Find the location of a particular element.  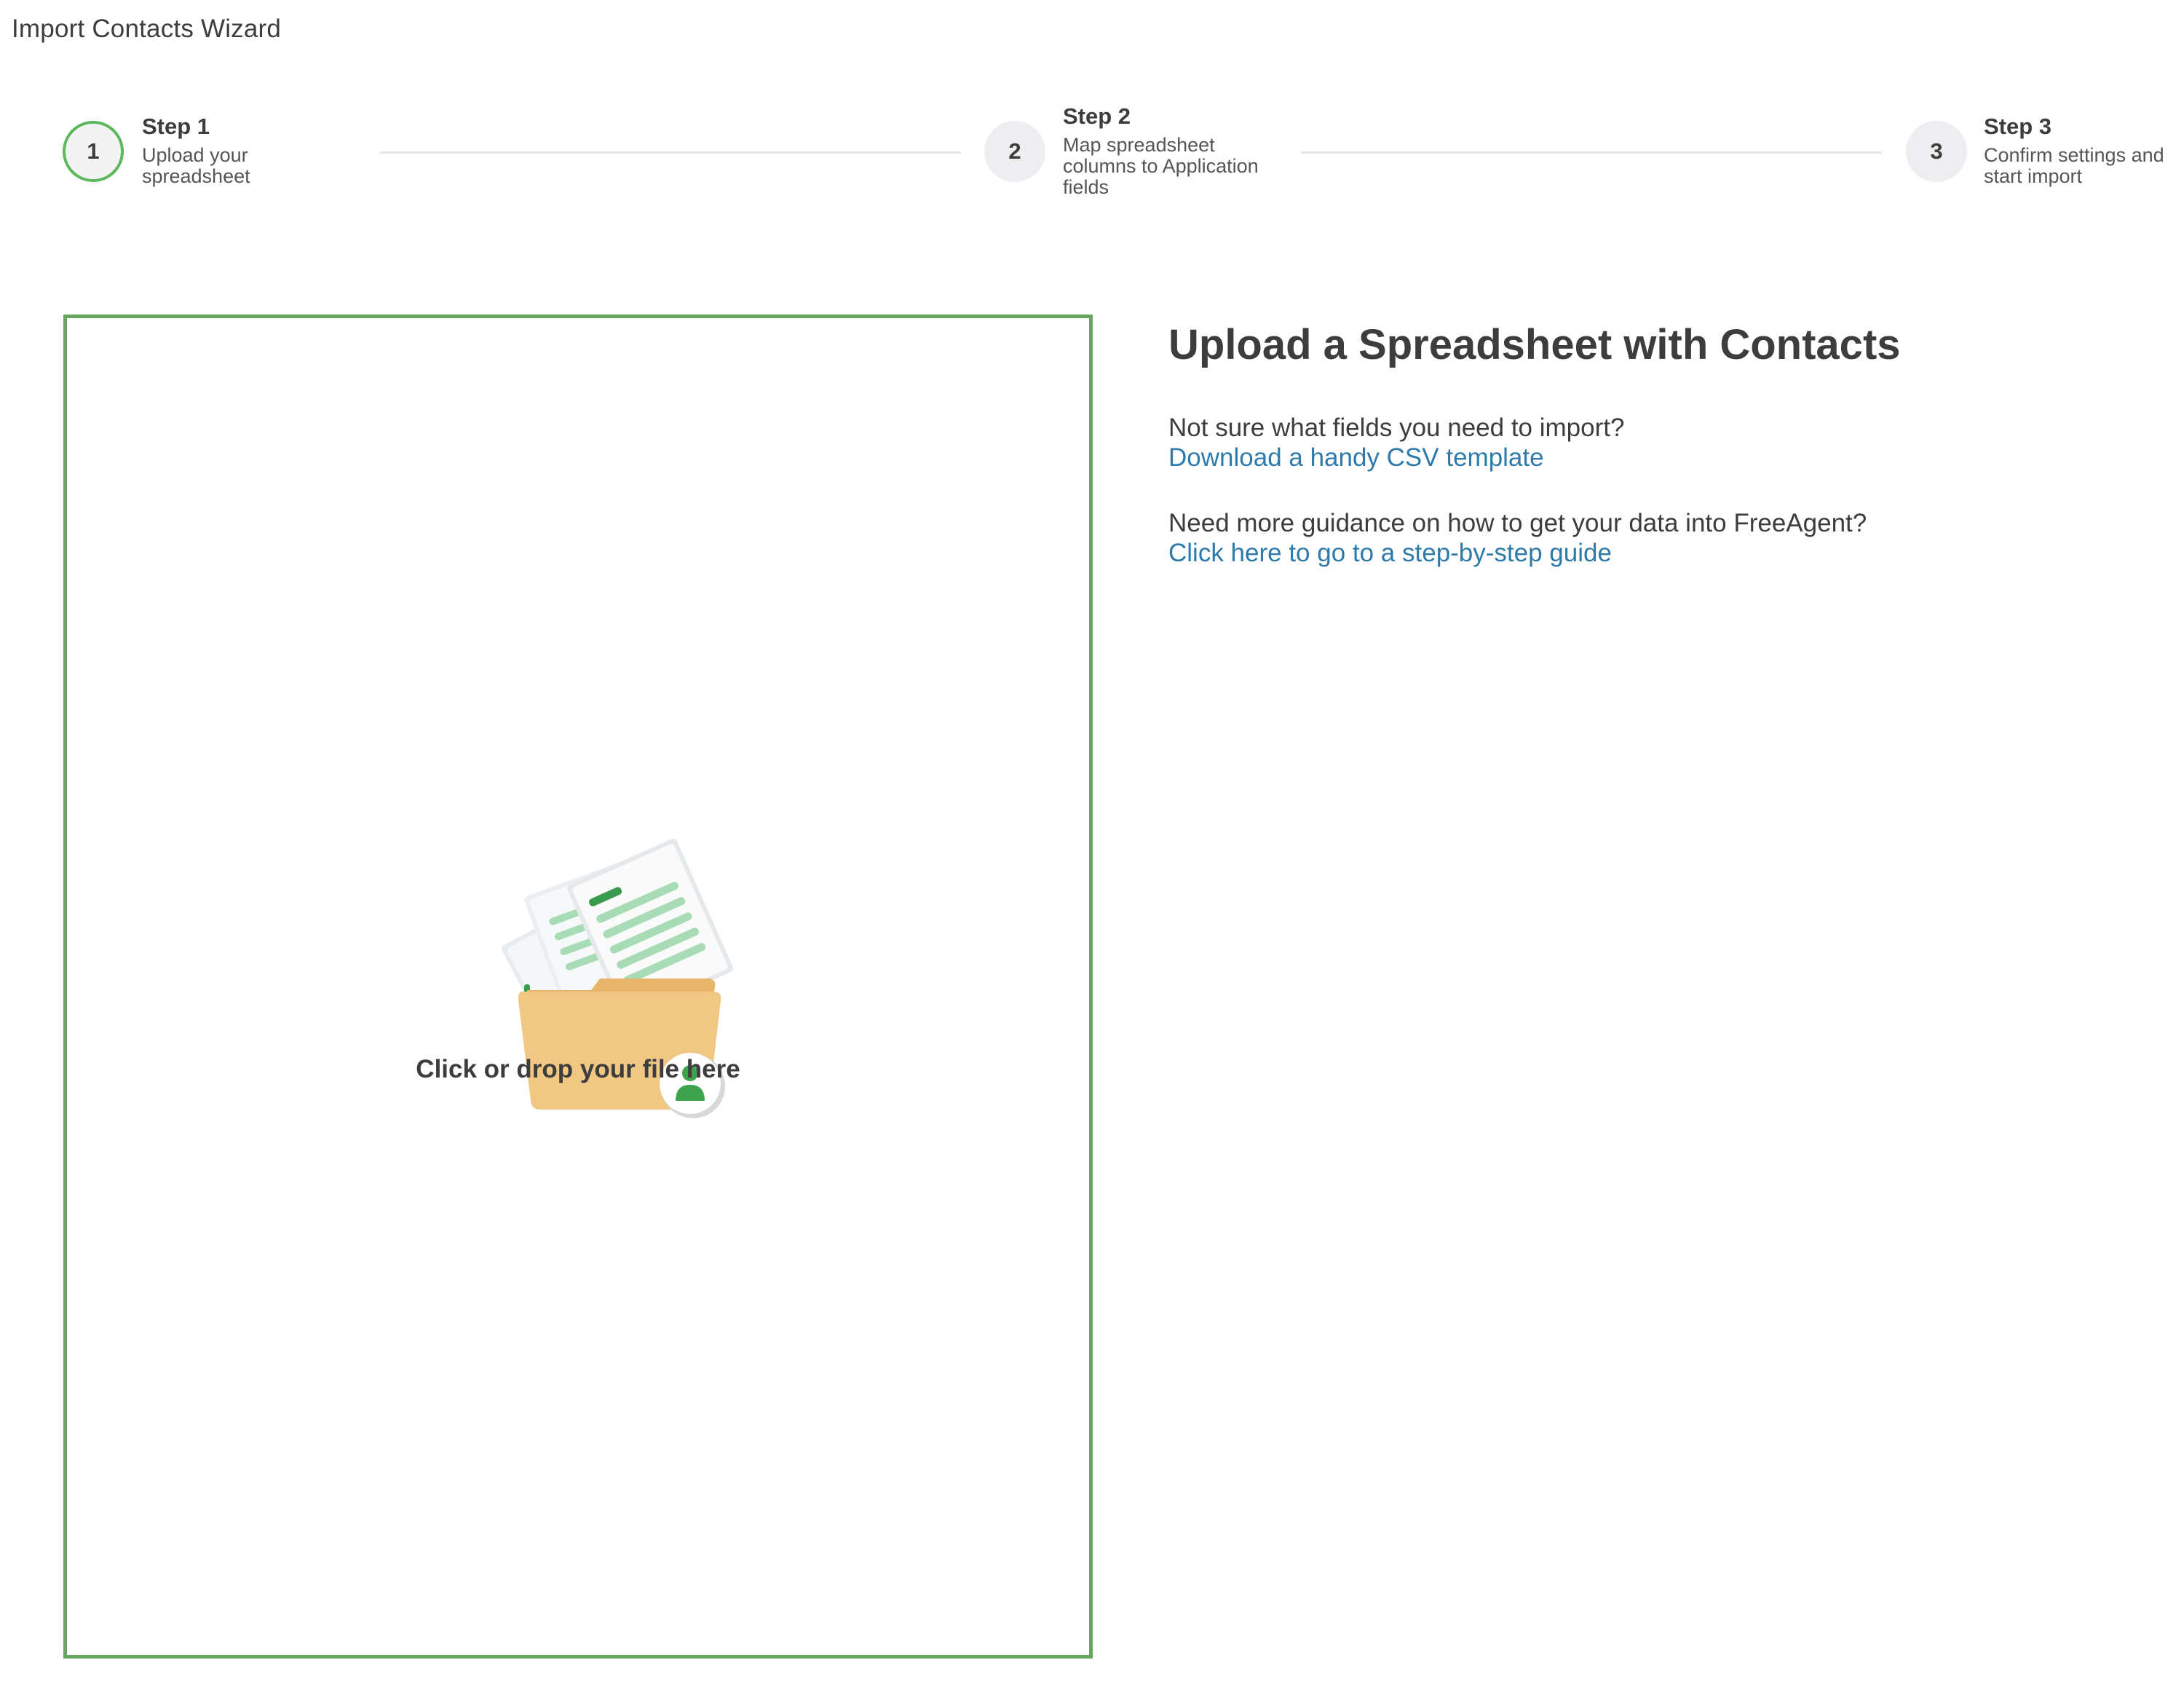

csv-template-question: Not sure what fields you need to import? is located at coordinates (1396, 428).